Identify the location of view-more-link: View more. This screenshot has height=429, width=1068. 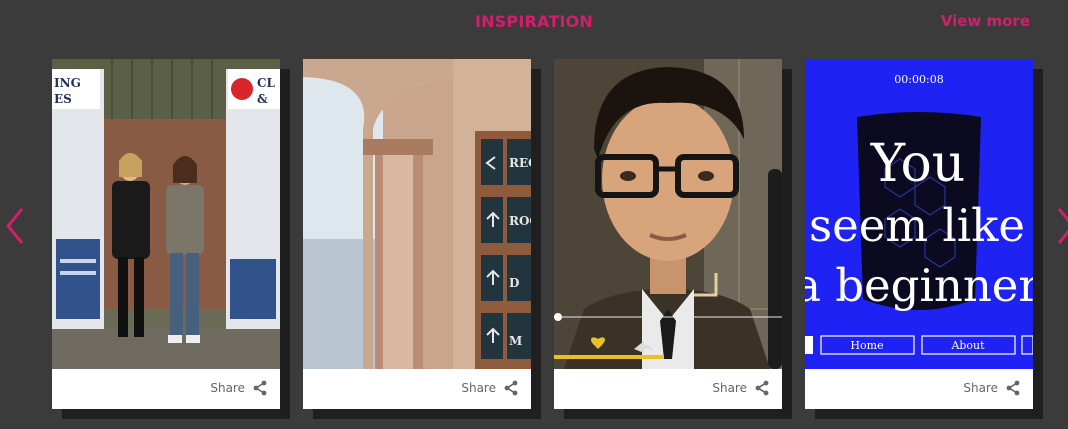
(985, 21).